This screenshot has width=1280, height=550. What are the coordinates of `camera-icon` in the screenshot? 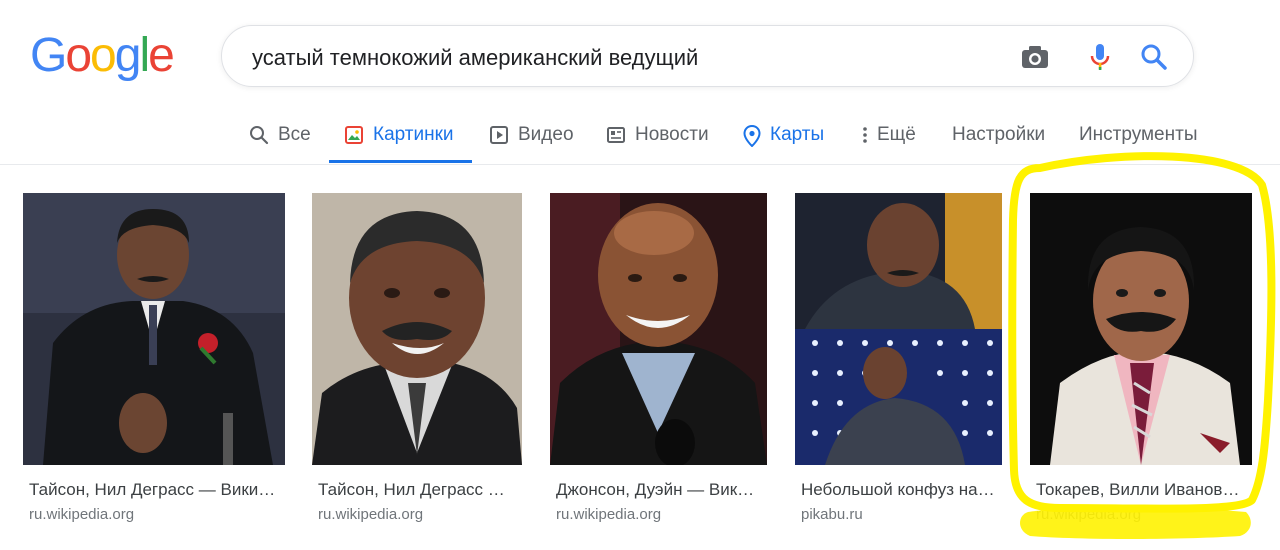 It's located at (1035, 57).